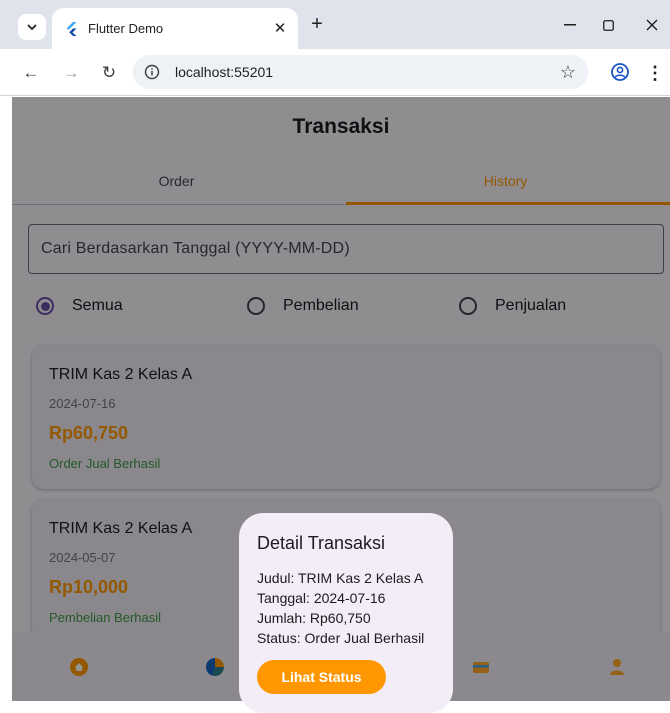 The image size is (670, 713). Describe the element at coordinates (175, 28) in the screenshot. I see `browser-tab: Flutter Demo ✕` at that location.